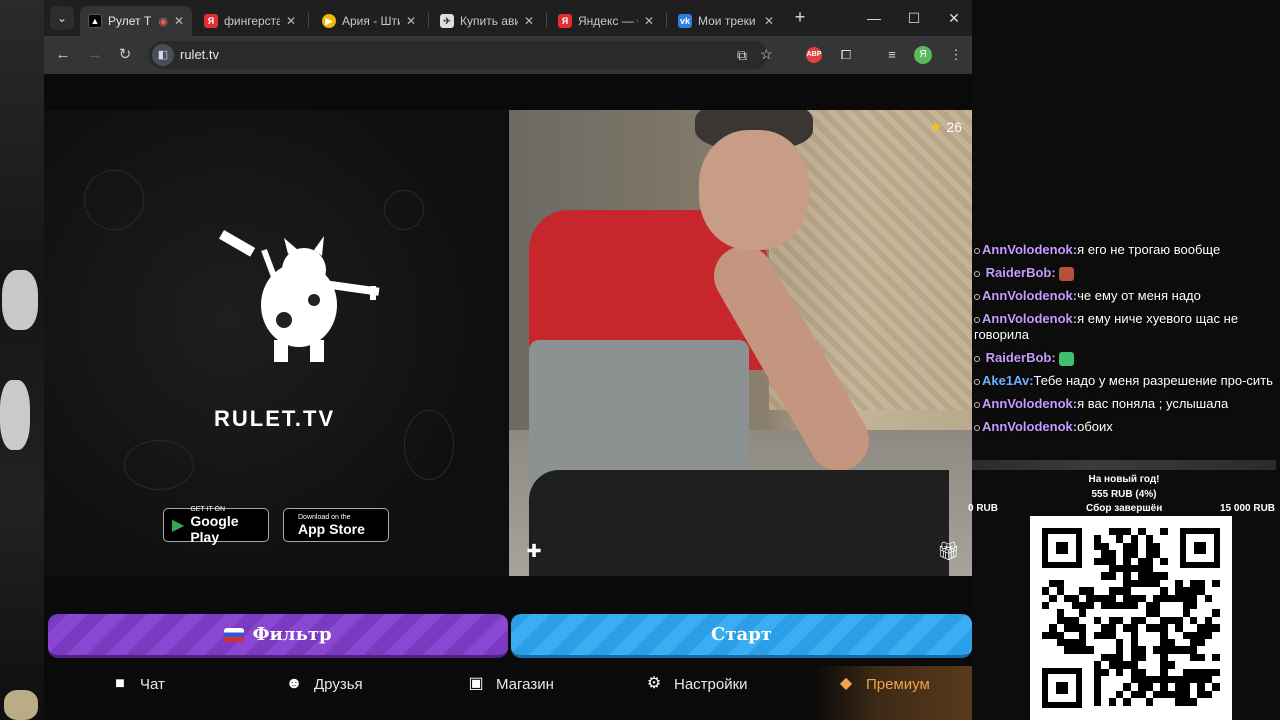 The image size is (1280, 720). I want to click on tab-rulet: ▲ Рулет ТВ ◉ ✕, so click(136, 21).